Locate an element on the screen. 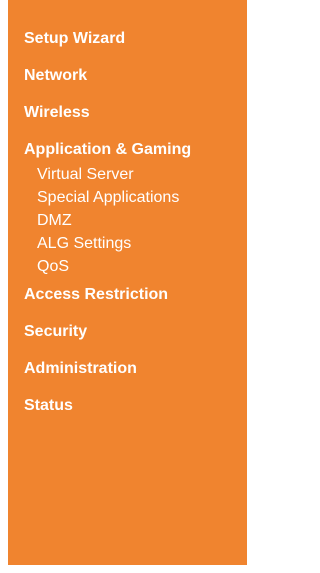 The width and height of the screenshot is (320, 573). sidebar-item-security: Security is located at coordinates (127, 332).